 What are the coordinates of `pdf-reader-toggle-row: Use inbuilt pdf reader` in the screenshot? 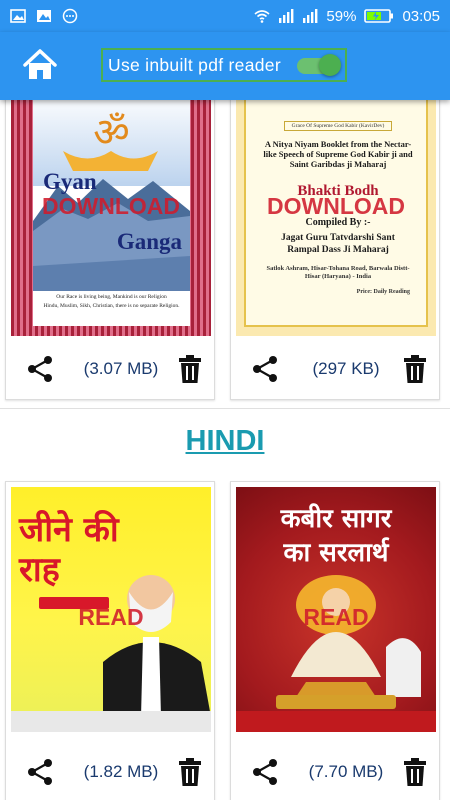 It's located at (224, 65).